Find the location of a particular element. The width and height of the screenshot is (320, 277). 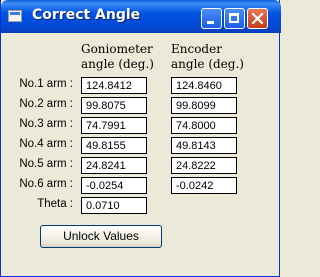

encoder-field-arm4: 49.8143 is located at coordinates (204, 145).